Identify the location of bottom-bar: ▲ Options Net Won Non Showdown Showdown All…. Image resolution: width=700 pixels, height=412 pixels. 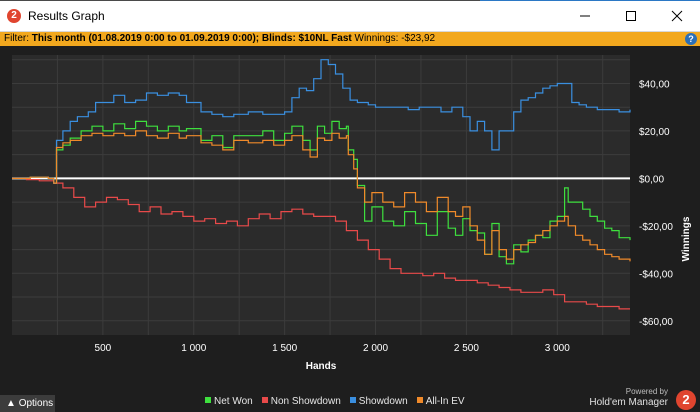
(350, 399).